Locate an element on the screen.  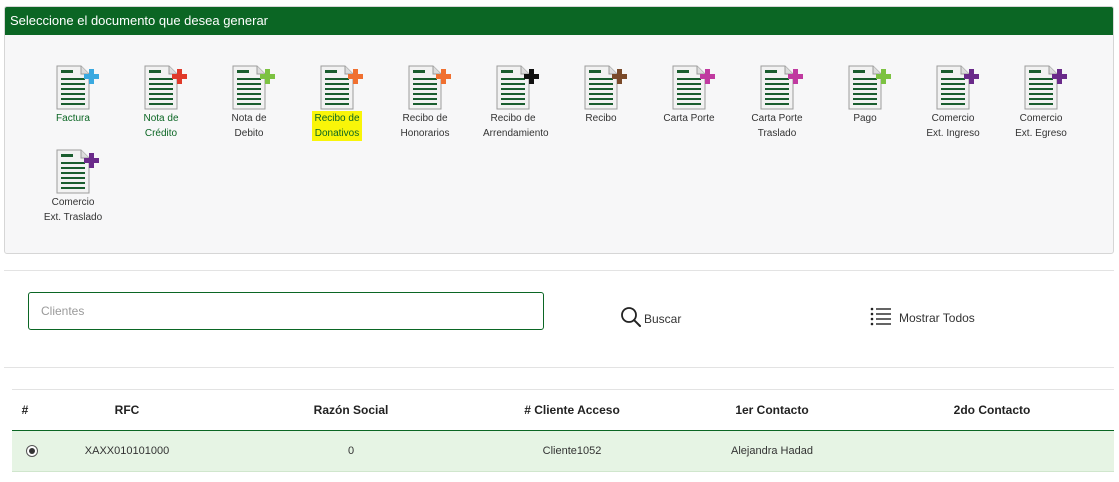
document-option: Recibo is located at coordinates (601, 93).